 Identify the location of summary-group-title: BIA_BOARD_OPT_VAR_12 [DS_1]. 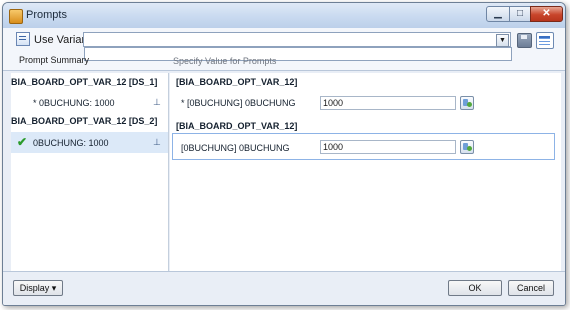
(84, 82).